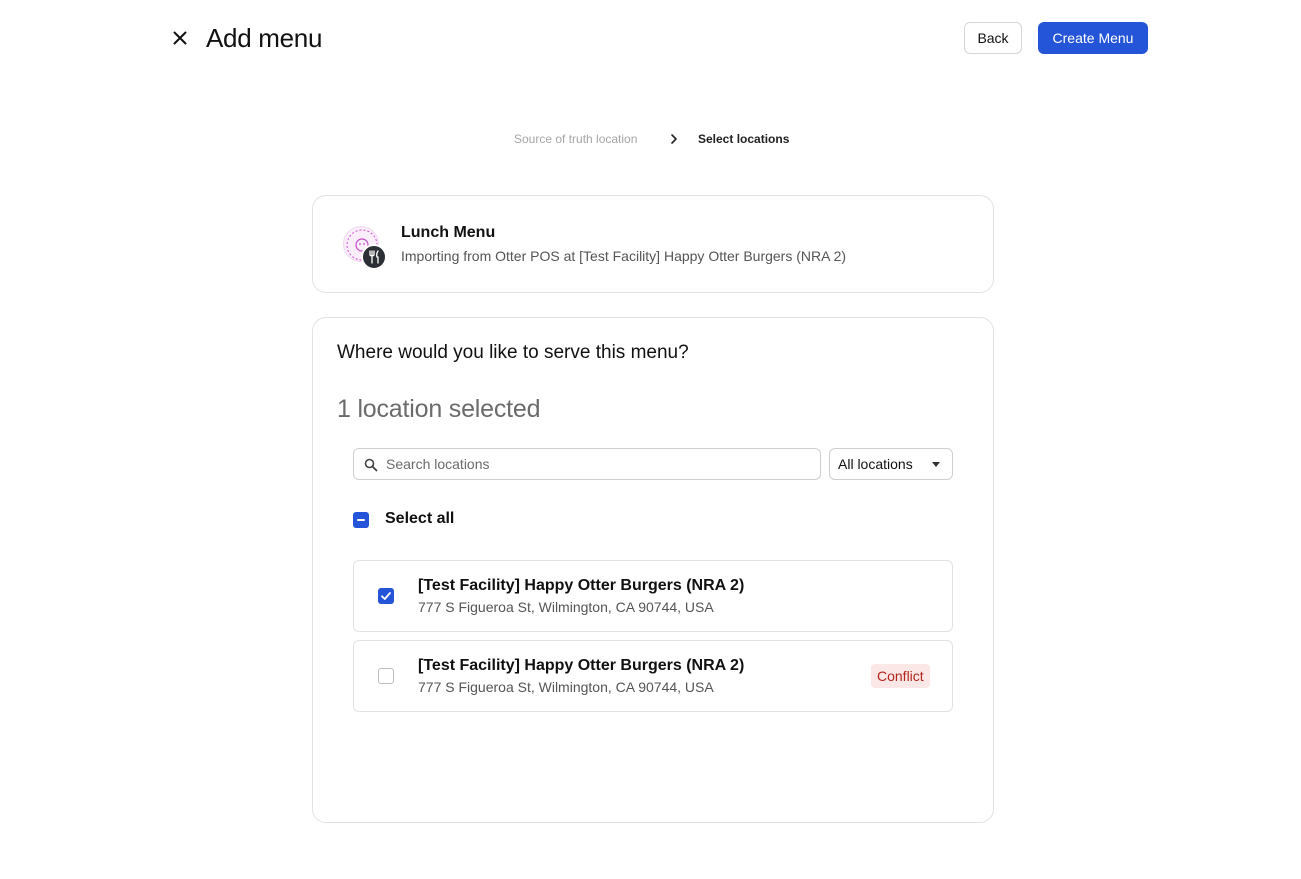 Image resolution: width=1301 pixels, height=879 pixels. Describe the element at coordinates (1093, 38) in the screenshot. I see `create-menu-button: Create Menu` at that location.